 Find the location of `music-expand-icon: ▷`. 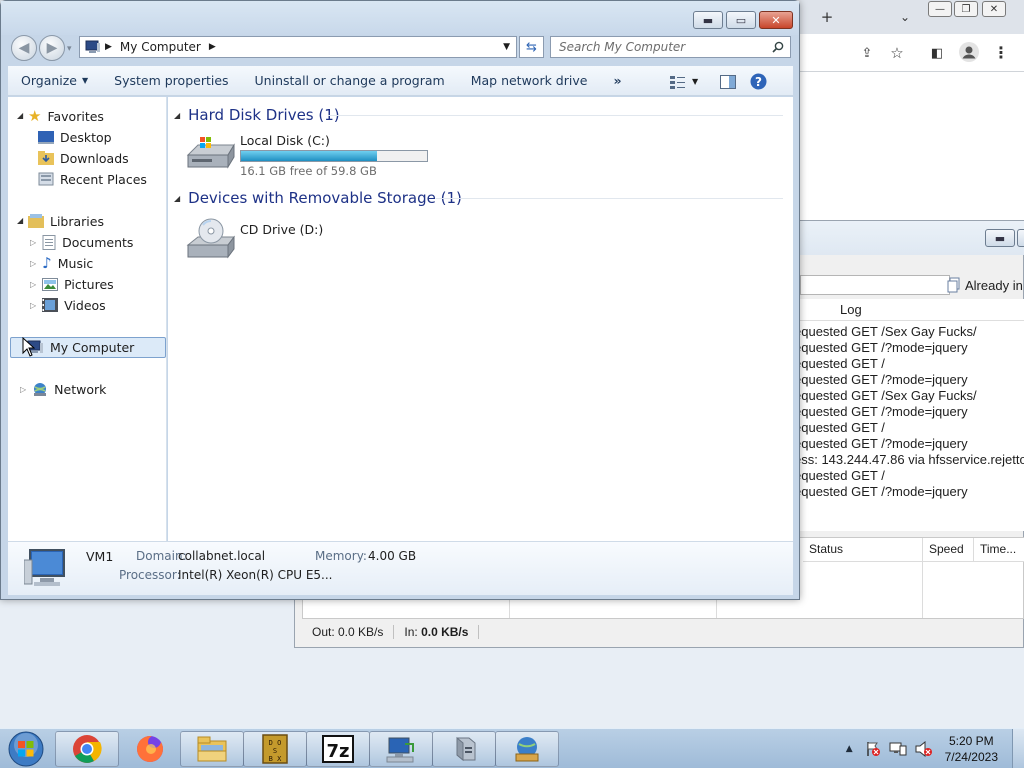

music-expand-icon: ▷ is located at coordinates (33, 263).